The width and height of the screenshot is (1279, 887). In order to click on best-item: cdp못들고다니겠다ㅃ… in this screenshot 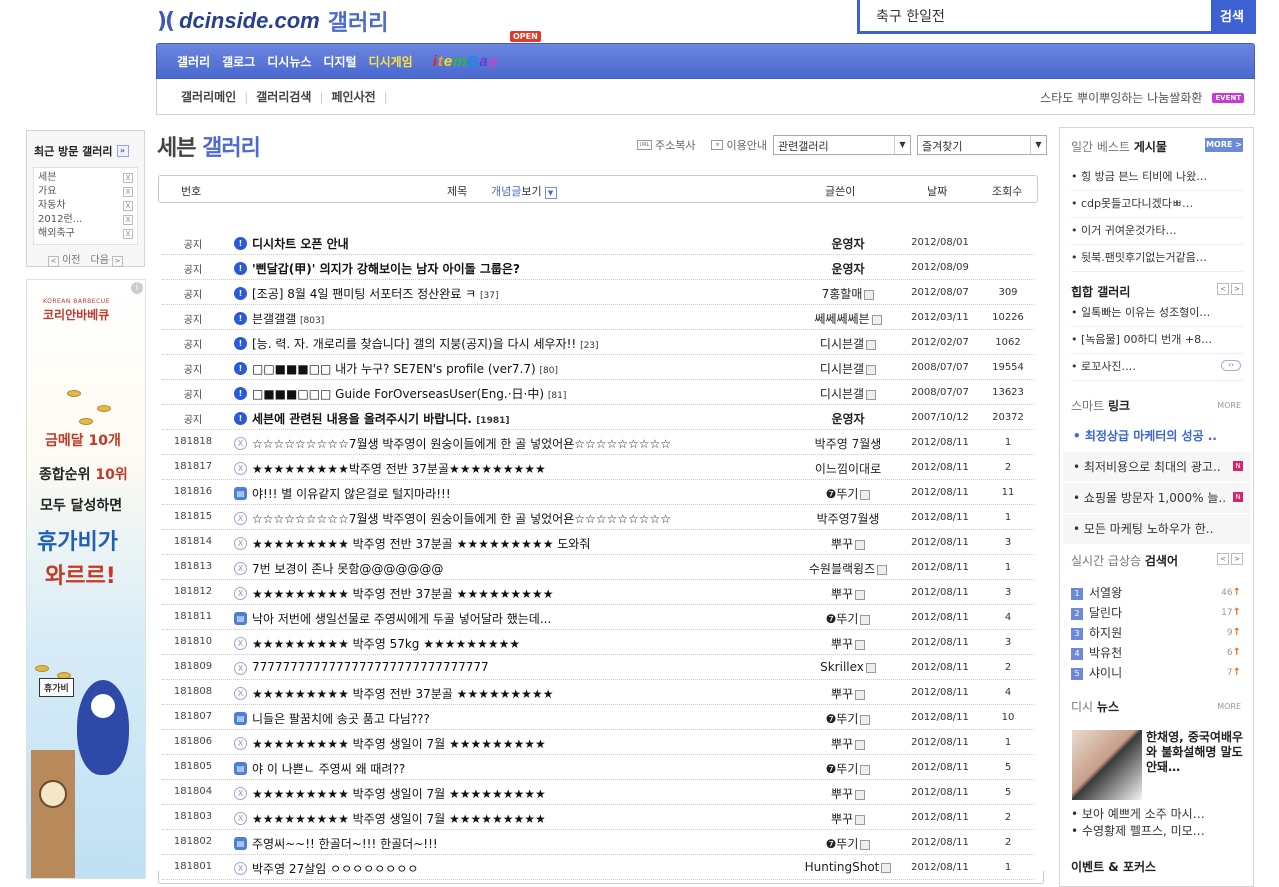, I will do `click(1157, 204)`.